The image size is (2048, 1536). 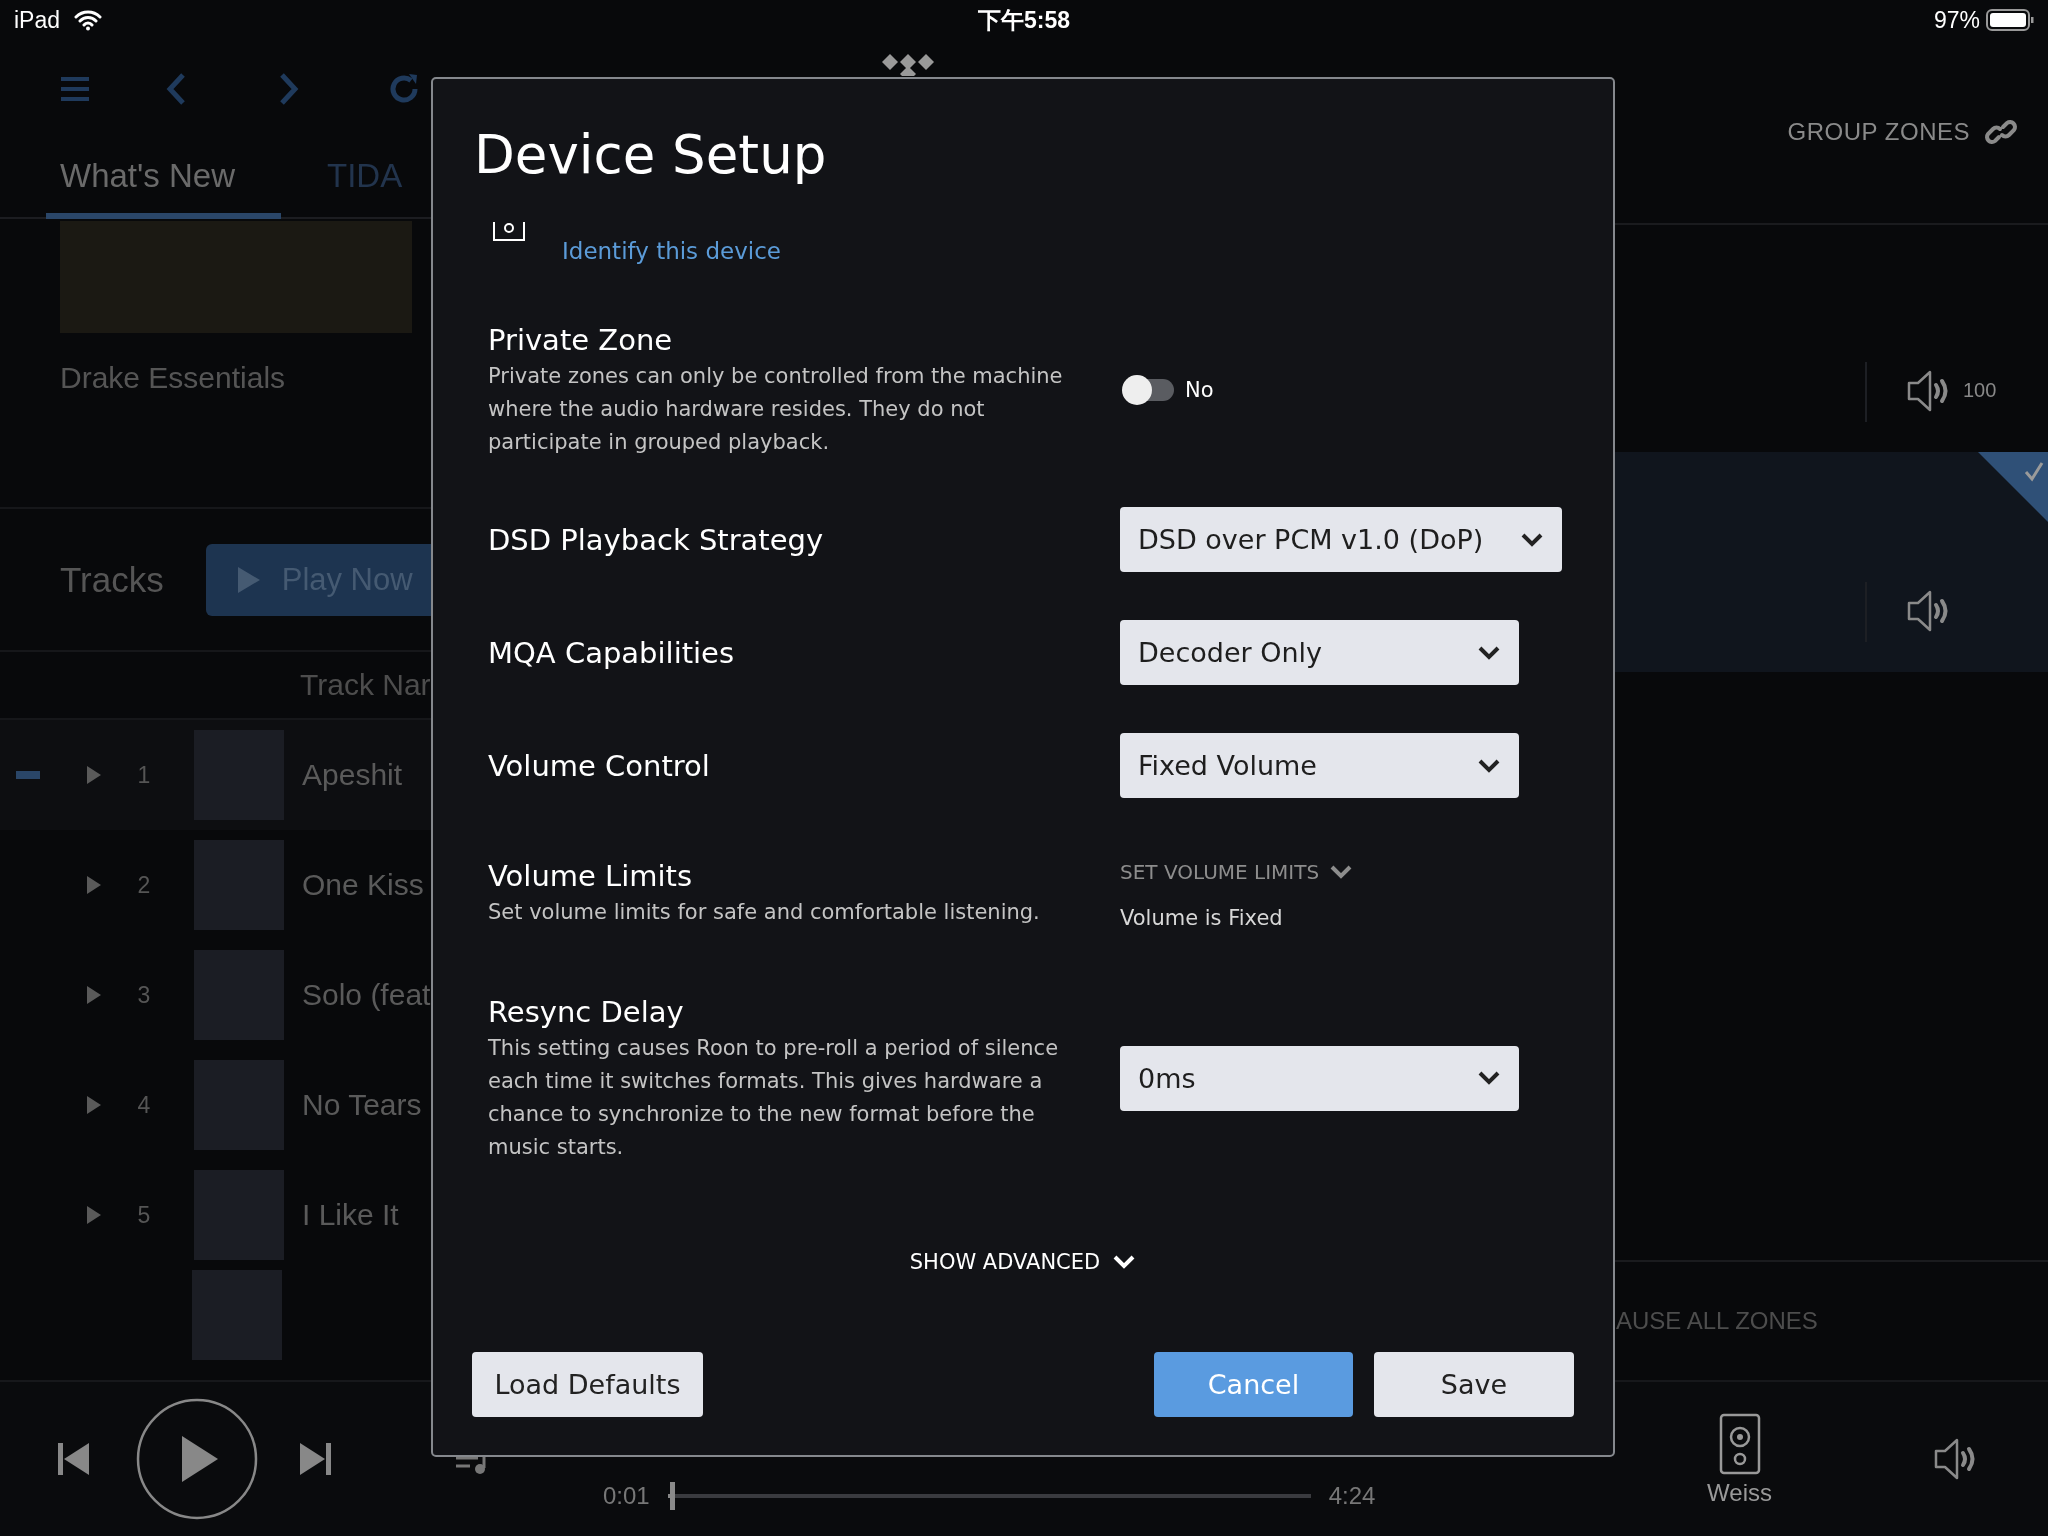 I want to click on menu-icon, so click(x=75, y=89).